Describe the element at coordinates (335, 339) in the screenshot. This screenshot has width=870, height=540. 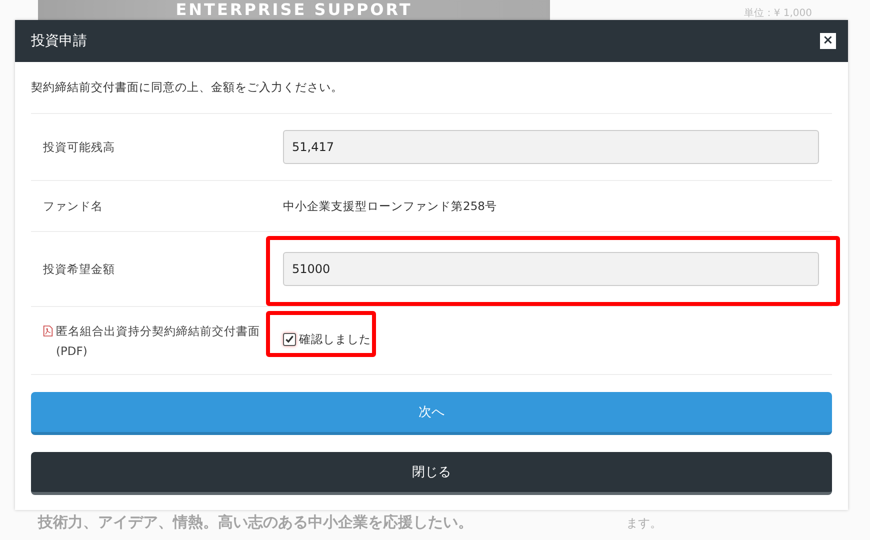
I see `checkbox-label: 確認しました` at that location.